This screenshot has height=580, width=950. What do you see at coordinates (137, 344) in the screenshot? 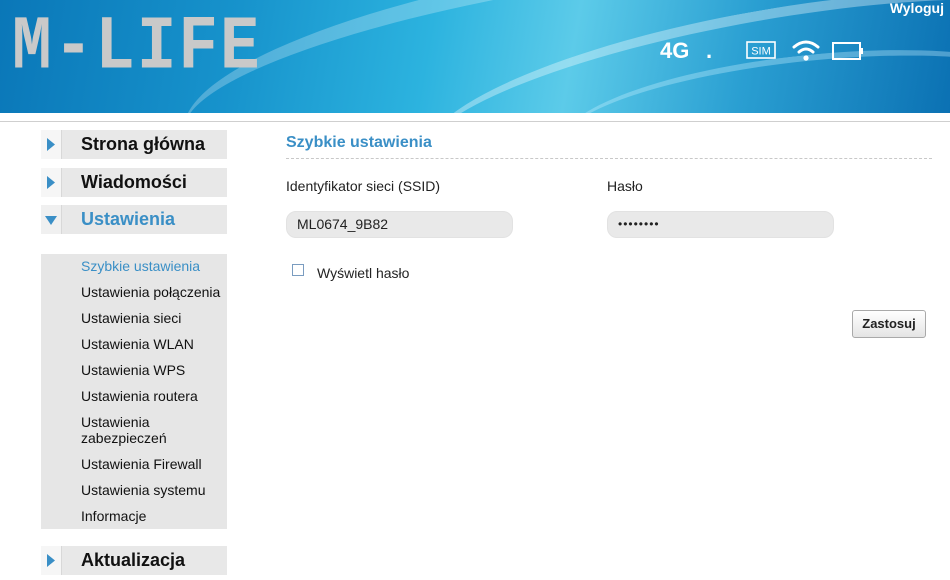
I see `submenu-item-wlan-settings: Ustawienia WLAN` at bounding box center [137, 344].